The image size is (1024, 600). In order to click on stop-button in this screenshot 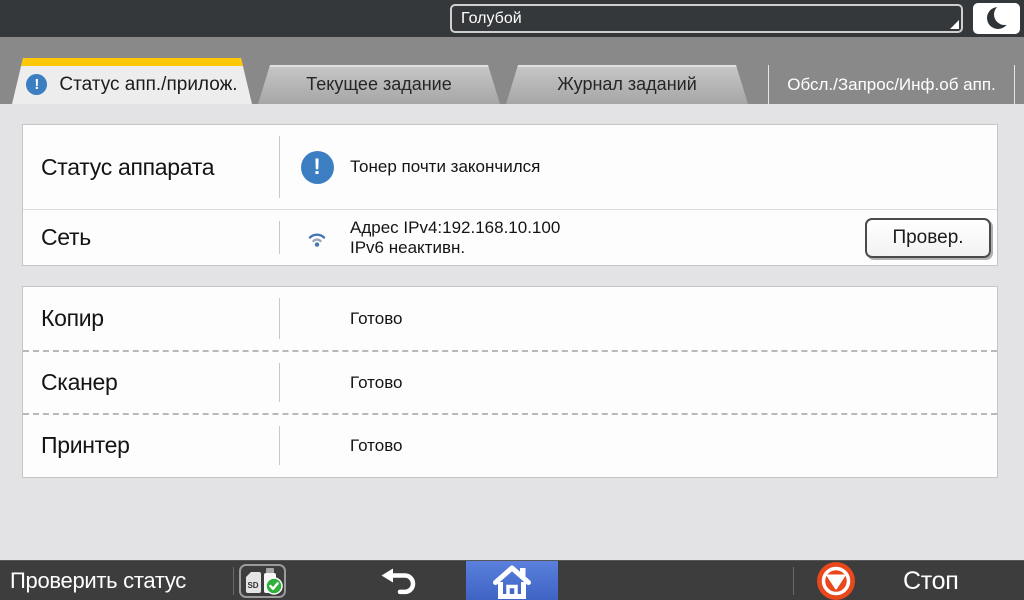, I will do `click(836, 580)`.